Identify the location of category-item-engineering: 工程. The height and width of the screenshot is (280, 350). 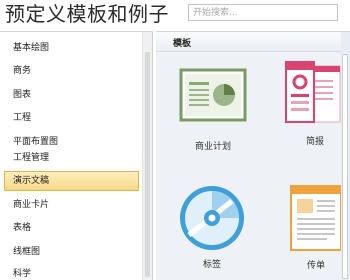
(71, 118).